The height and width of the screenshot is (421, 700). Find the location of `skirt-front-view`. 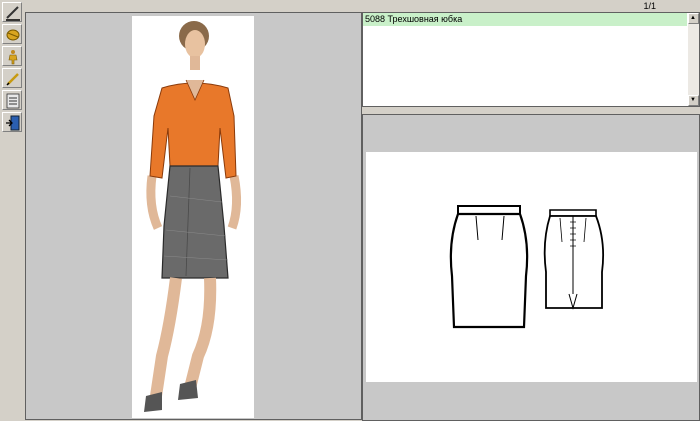

skirt-front-view is located at coordinates (489, 267).